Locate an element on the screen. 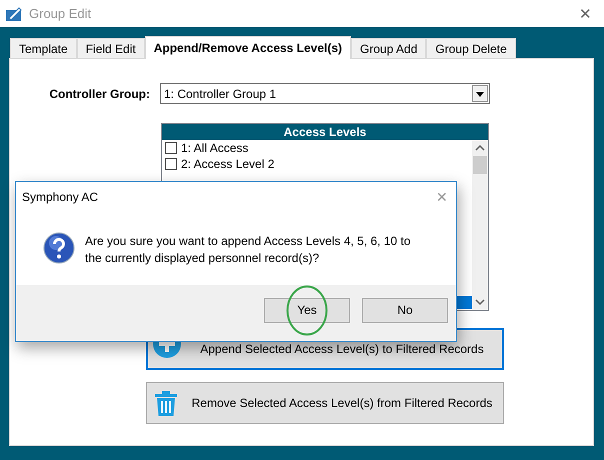  close-icon: ✕ is located at coordinates (585, 13).